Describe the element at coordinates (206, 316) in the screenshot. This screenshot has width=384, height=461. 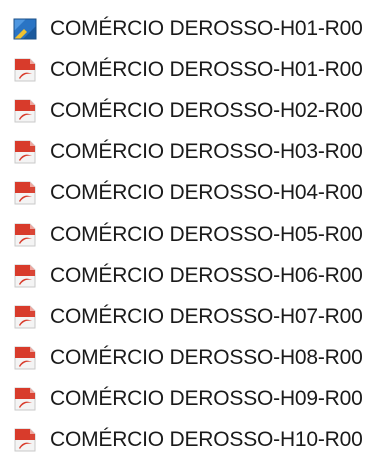
I see `file-name: COMÉRCIO DEROSSO-H07-R00` at that location.